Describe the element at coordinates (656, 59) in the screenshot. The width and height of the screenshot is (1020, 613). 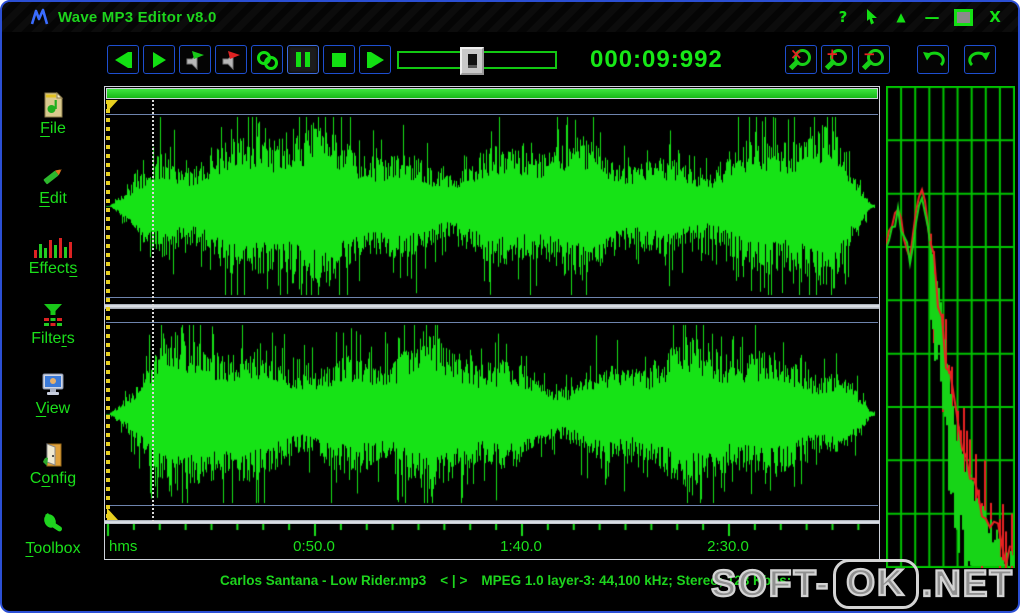
I see `time-display: 000:09:992` at that location.